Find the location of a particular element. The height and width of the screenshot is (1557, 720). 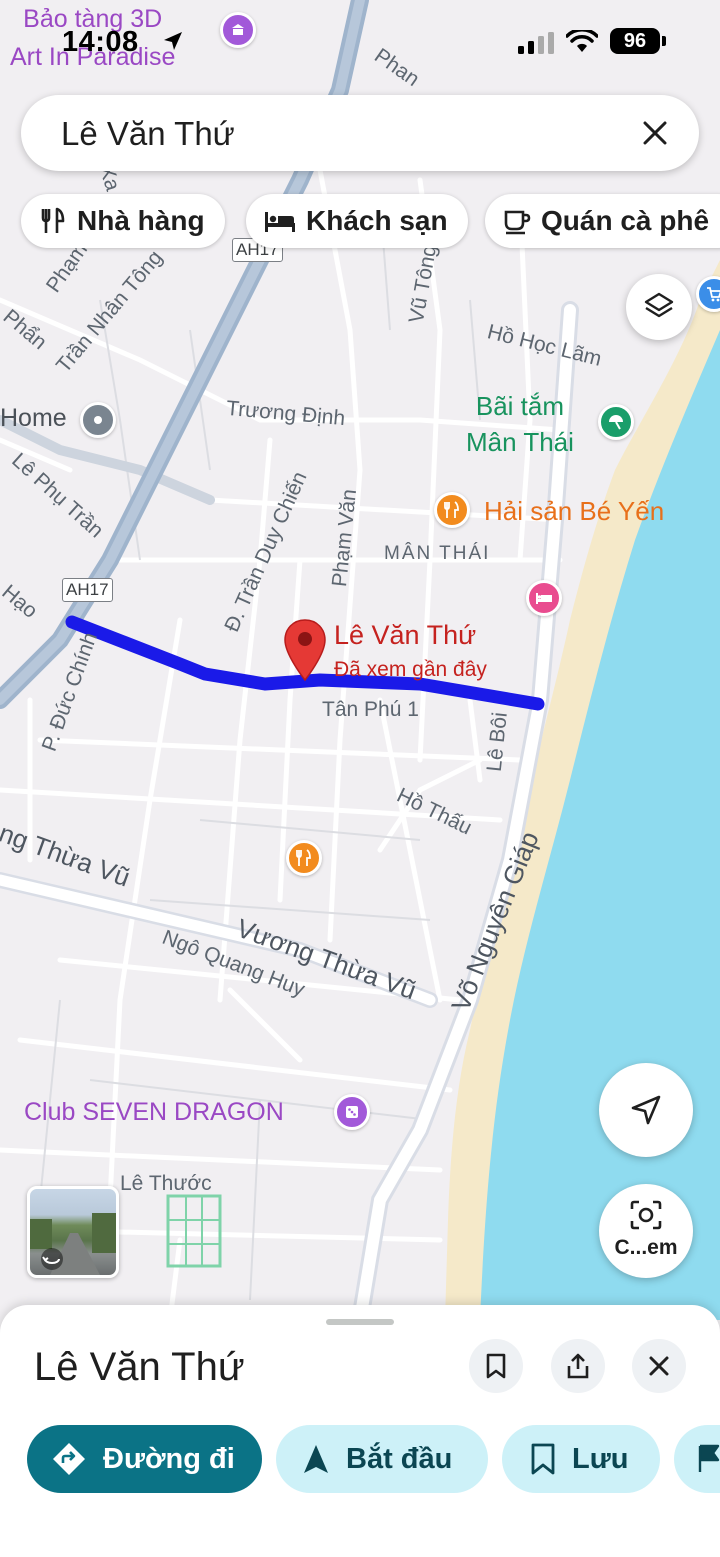

start-button: Bắt đầu is located at coordinates (382, 1459).